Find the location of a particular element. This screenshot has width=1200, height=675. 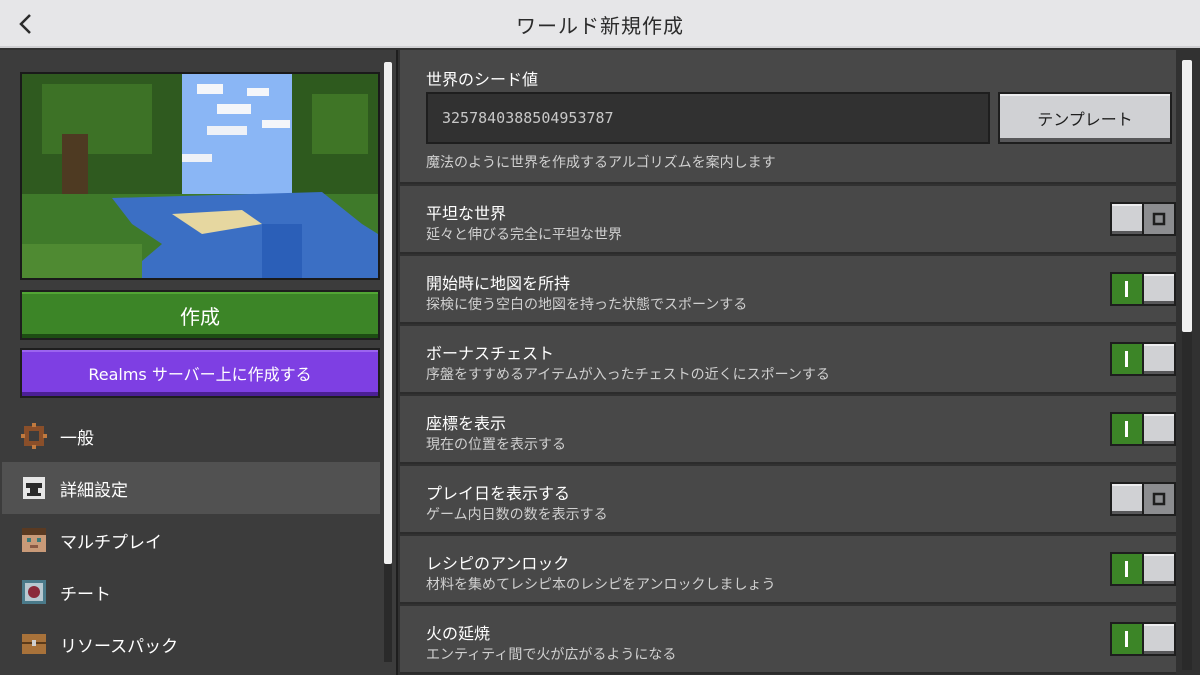

setting-row-starting-map: 開始時に地図を所持 探検に使う空白の地図を持った状態でスポーンする is located at coordinates (788, 290).